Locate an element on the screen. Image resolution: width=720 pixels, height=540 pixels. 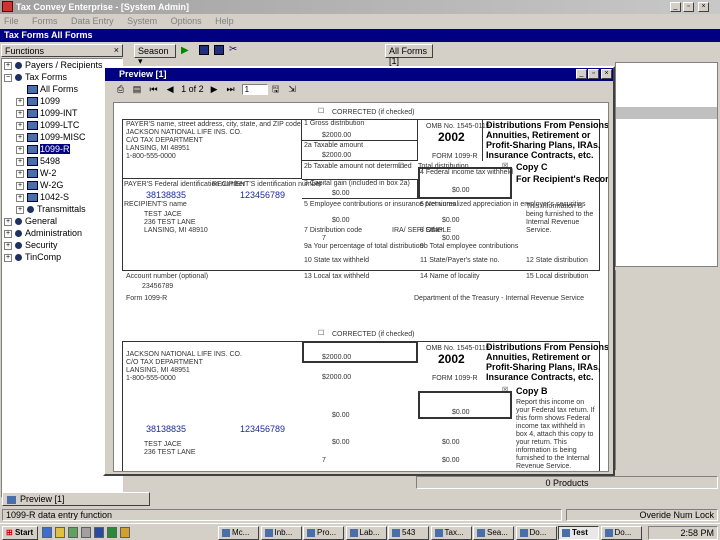
tree-item: +1099-MISC is located at coordinates (51, 138).